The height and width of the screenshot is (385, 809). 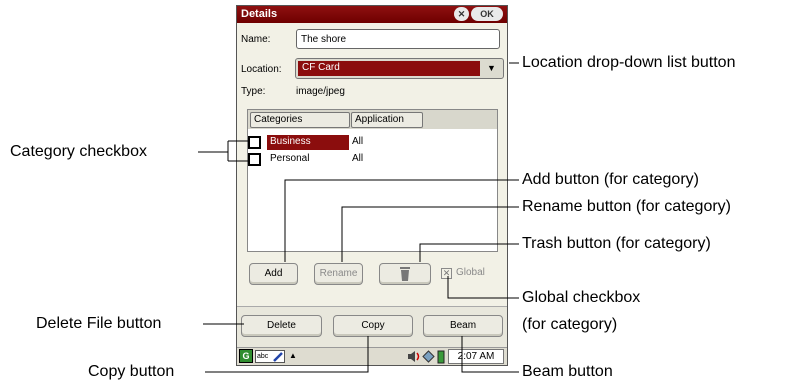 What do you see at coordinates (430, 234) in the screenshot?
I see `callout-line-rename` at bounding box center [430, 234].